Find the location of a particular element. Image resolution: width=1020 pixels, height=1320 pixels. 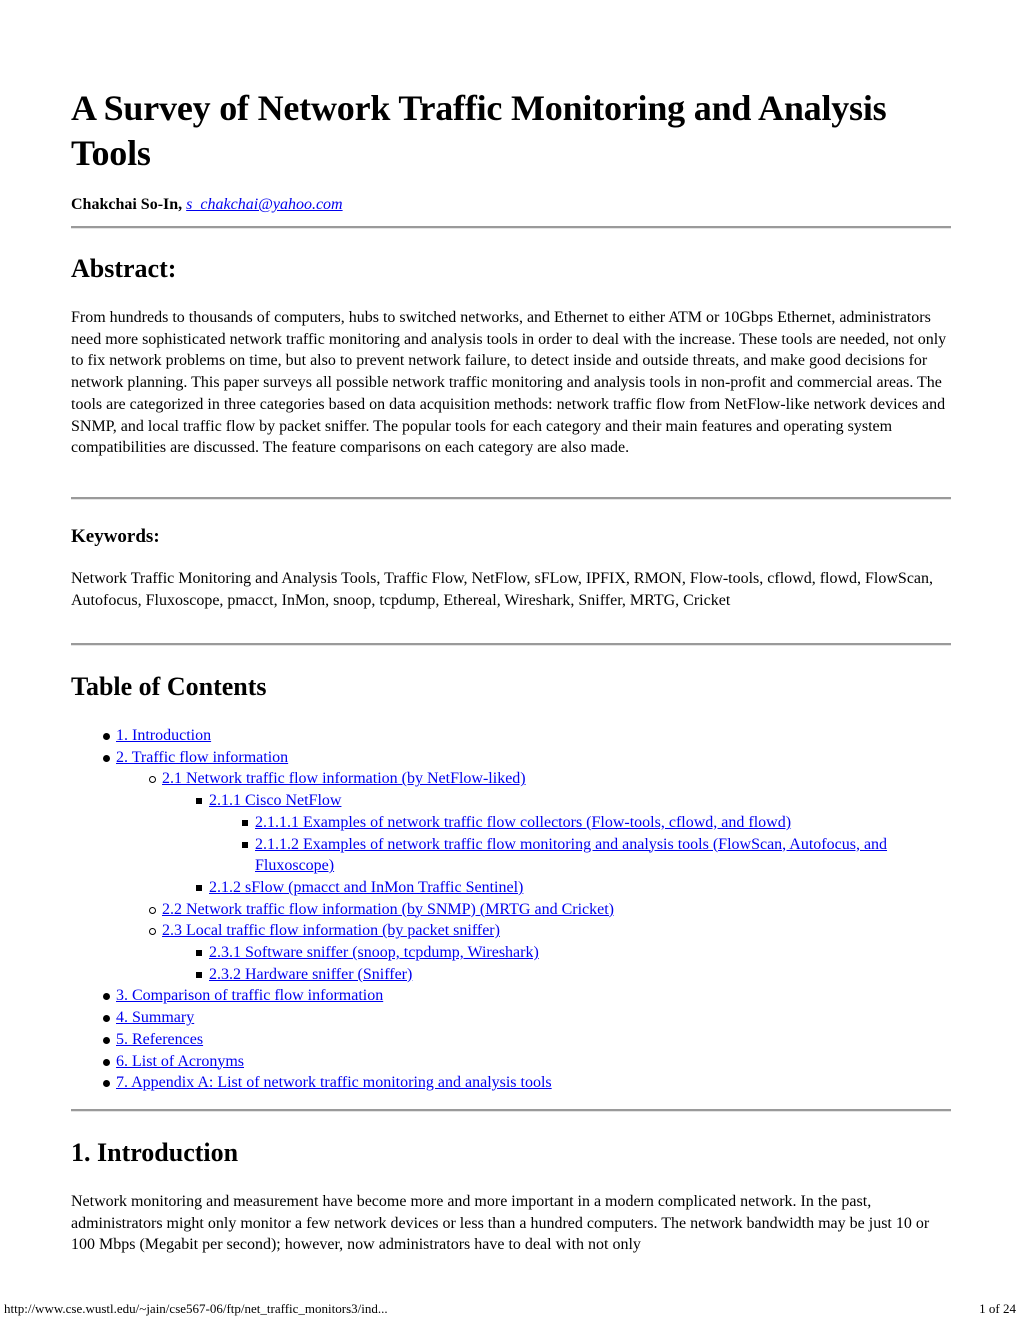

toc-item: 2.3.2 Hardware sniffer (Sniffer) is located at coordinates (566, 975).